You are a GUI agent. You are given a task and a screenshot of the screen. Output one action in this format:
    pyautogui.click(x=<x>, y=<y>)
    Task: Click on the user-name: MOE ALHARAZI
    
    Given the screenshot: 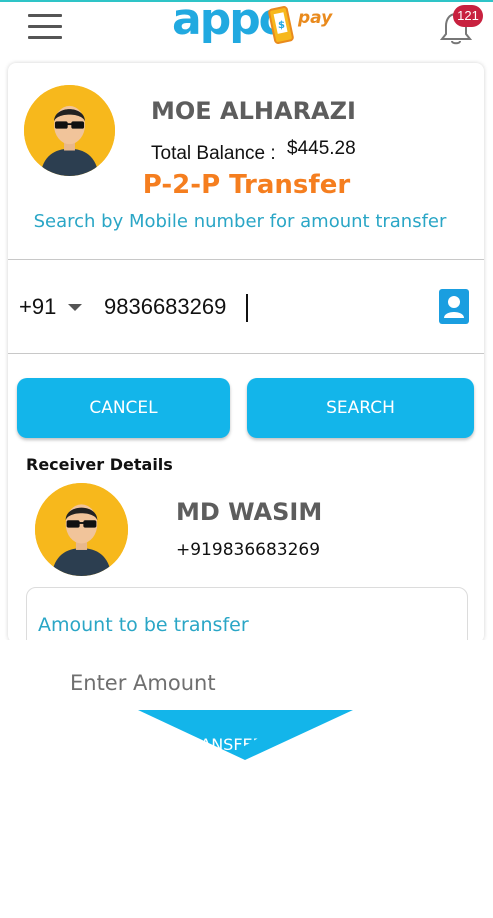 What is the action you would take?
    pyautogui.click(x=253, y=111)
    